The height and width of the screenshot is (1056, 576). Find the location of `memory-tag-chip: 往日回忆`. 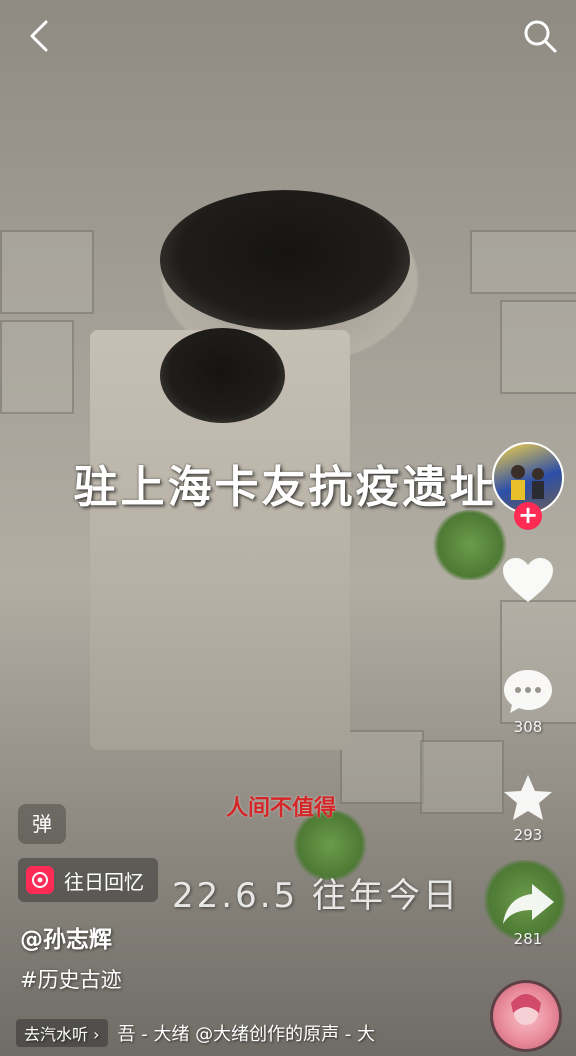

memory-tag-chip: 往日回忆 is located at coordinates (88, 880).